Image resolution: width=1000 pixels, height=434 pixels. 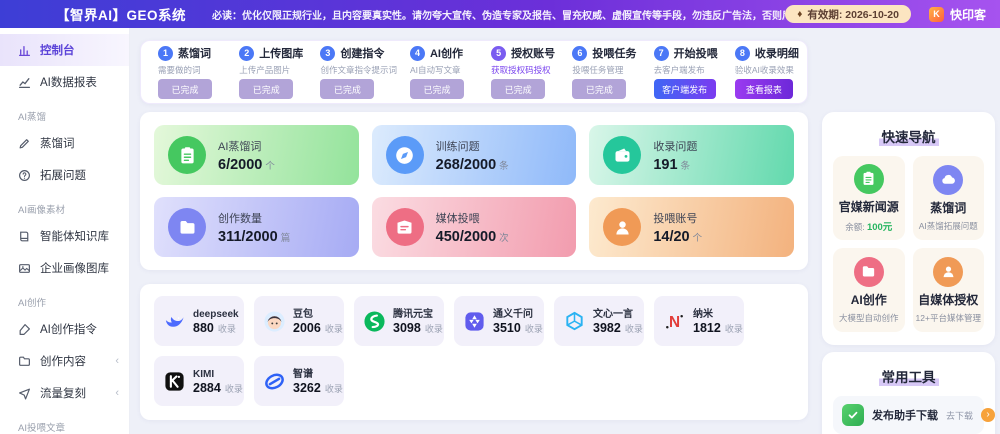 What do you see at coordinates (318, 387) in the screenshot?
I see `platform-count: 3262 收录` at bounding box center [318, 387].